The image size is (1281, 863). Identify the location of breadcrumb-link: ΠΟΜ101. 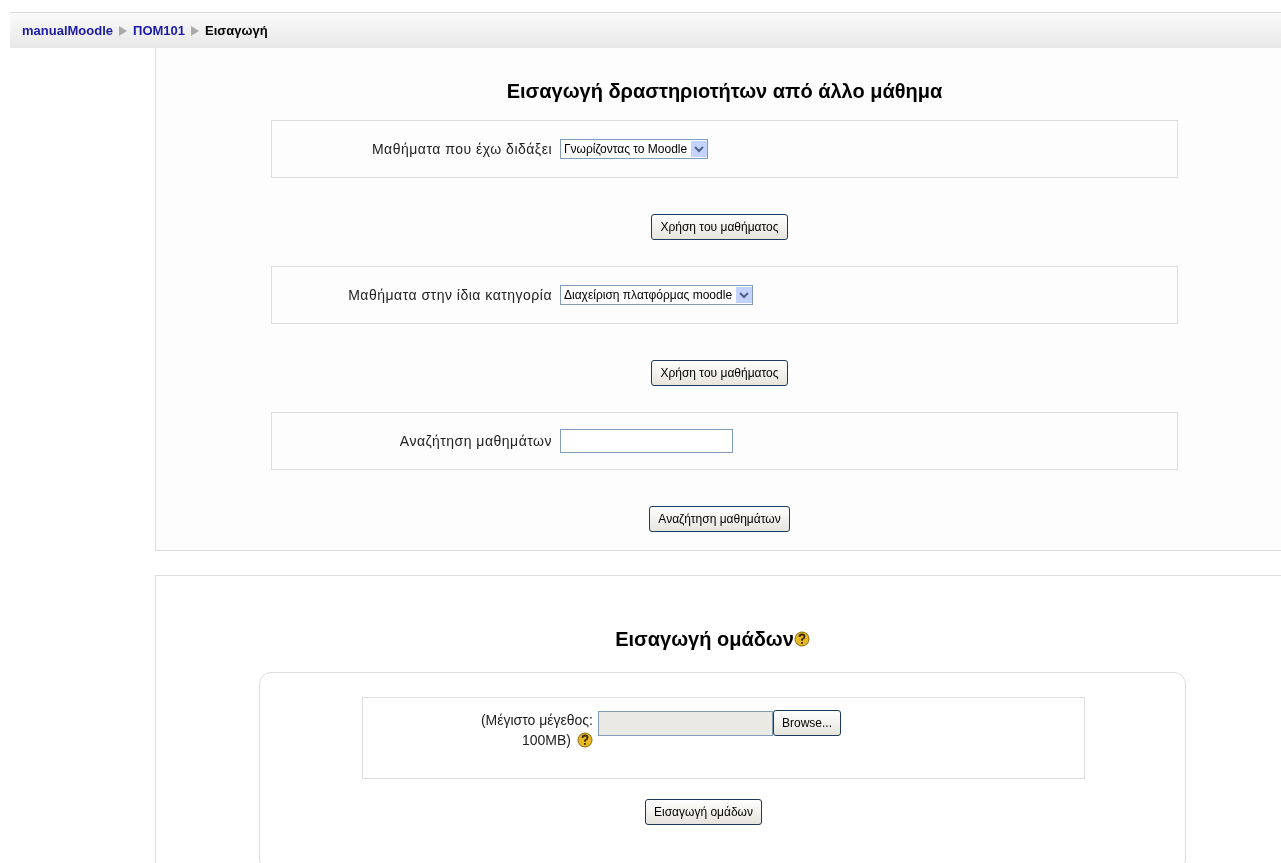
(159, 30).